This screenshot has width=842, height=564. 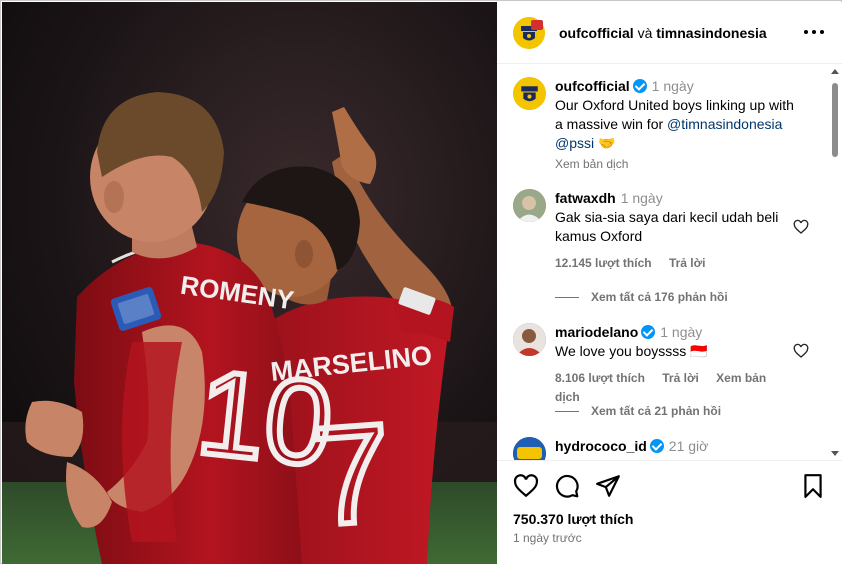 What do you see at coordinates (585, 198) in the screenshot?
I see `comment-username: fatwaxdh` at bounding box center [585, 198].